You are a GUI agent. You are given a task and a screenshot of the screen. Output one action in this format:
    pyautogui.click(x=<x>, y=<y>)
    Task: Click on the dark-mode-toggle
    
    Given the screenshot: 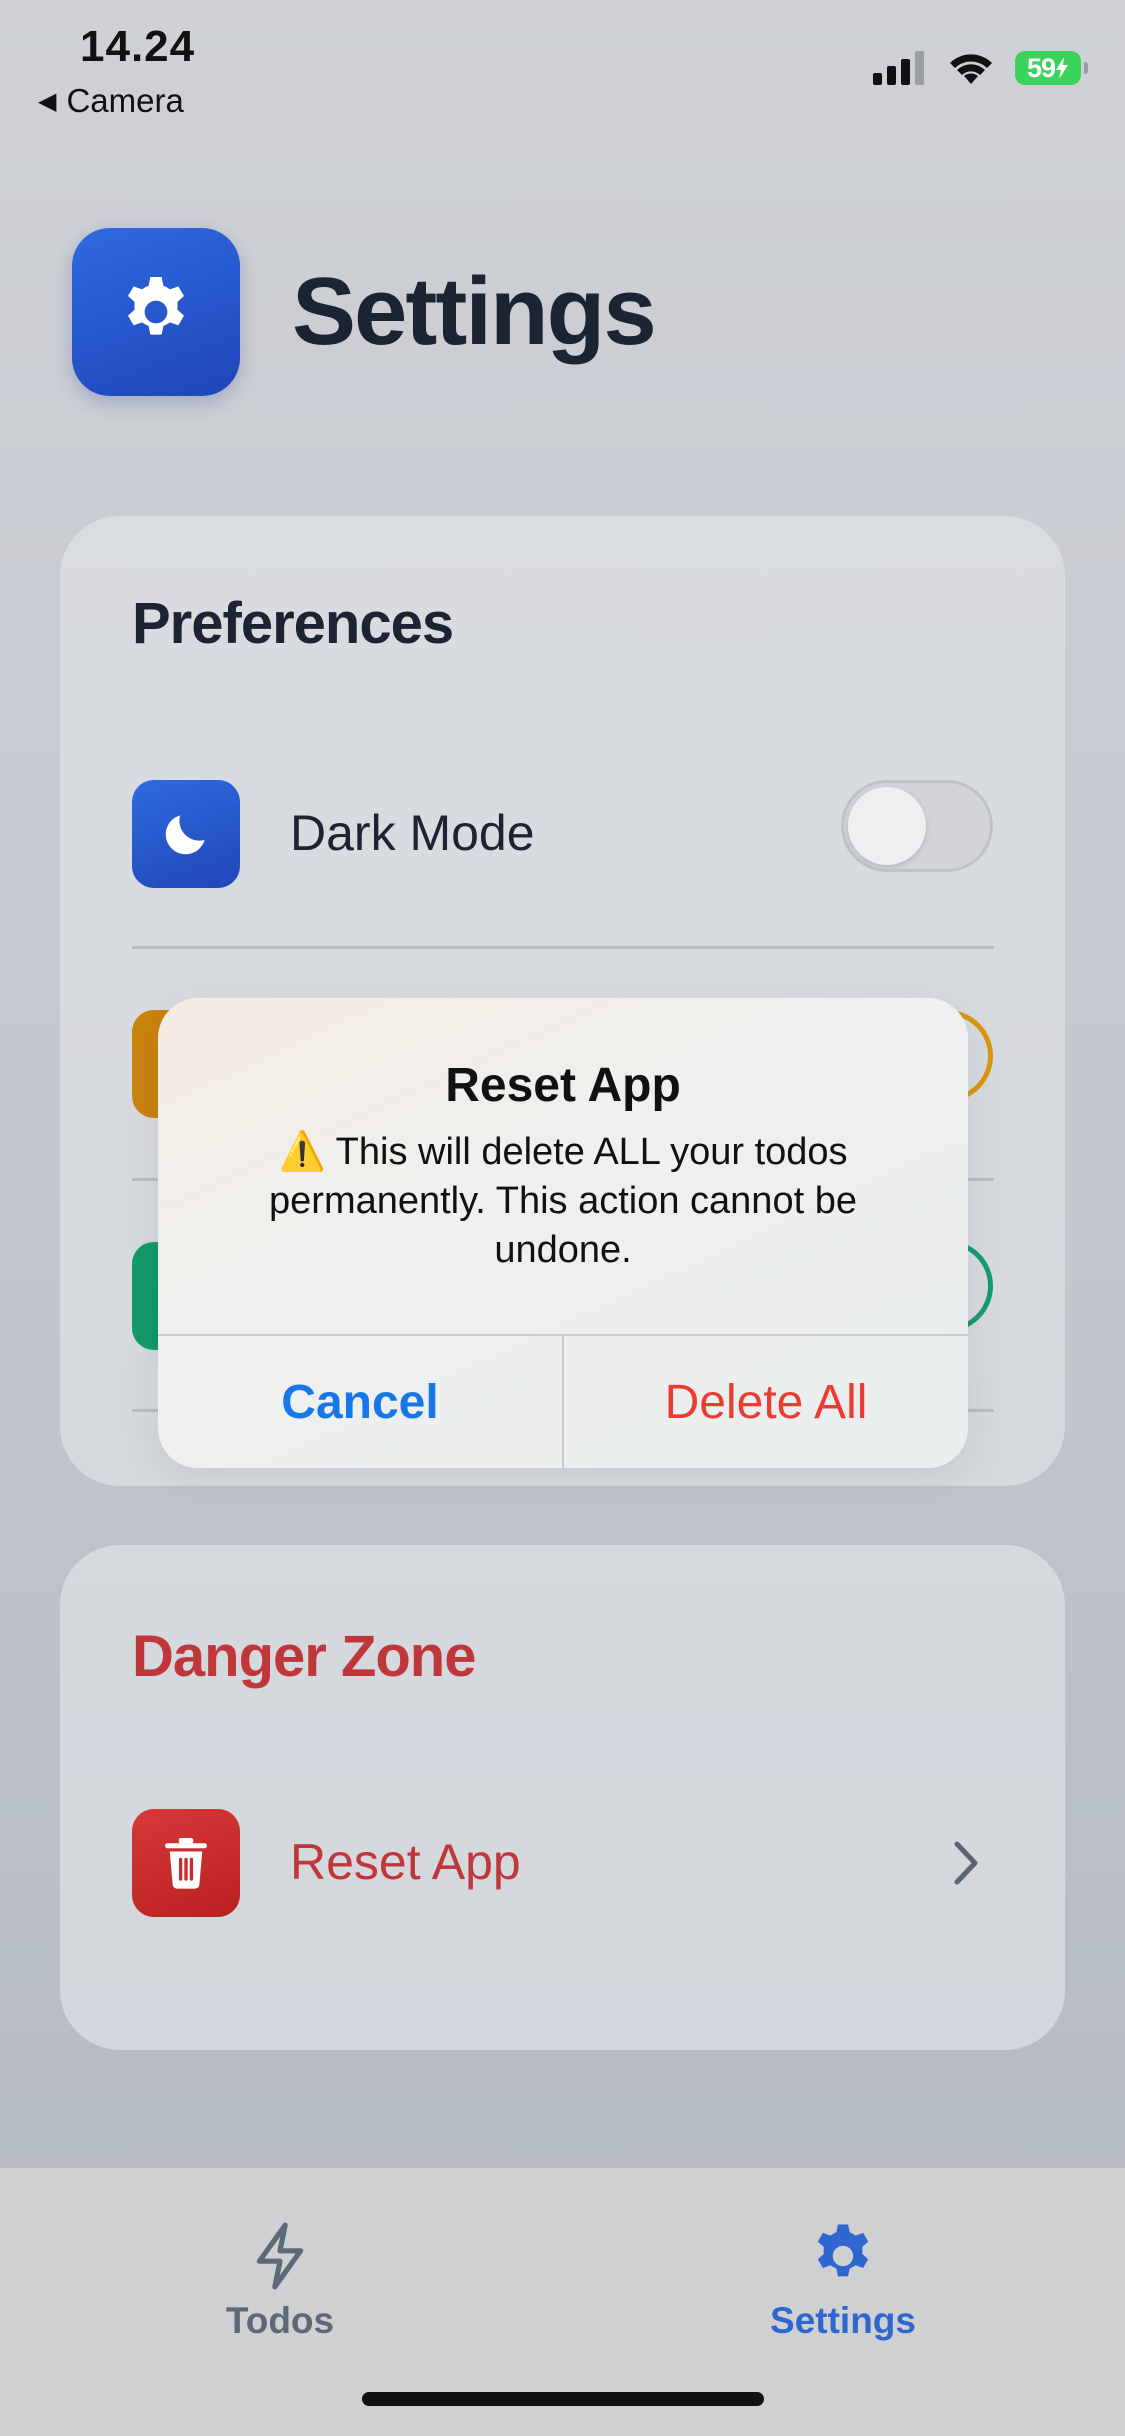 What is the action you would take?
    pyautogui.click(x=917, y=826)
    